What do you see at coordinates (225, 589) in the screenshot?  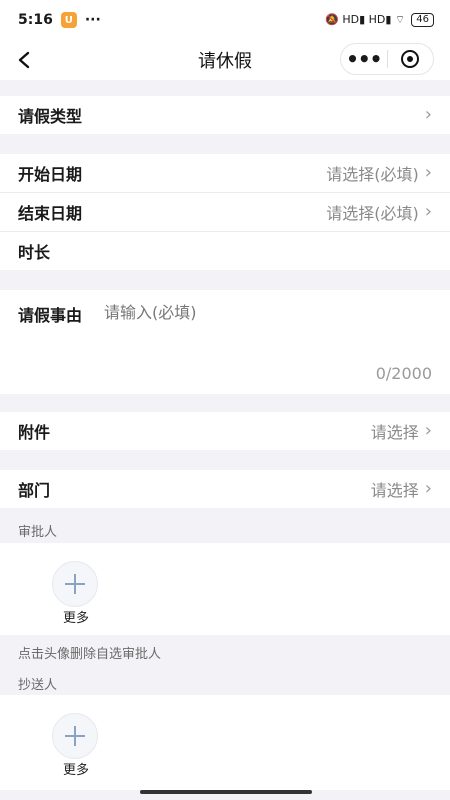 I see `approver-block: 更多` at bounding box center [225, 589].